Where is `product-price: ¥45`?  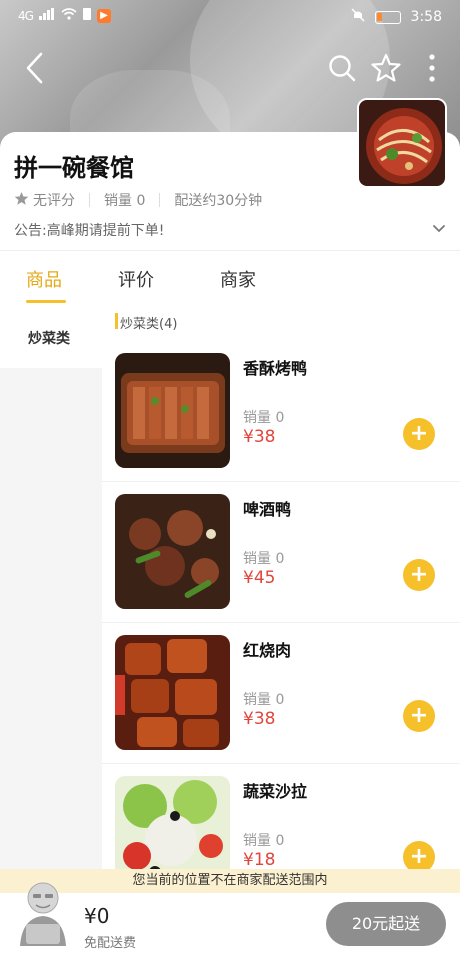
product-price: ¥45 is located at coordinates (259, 578).